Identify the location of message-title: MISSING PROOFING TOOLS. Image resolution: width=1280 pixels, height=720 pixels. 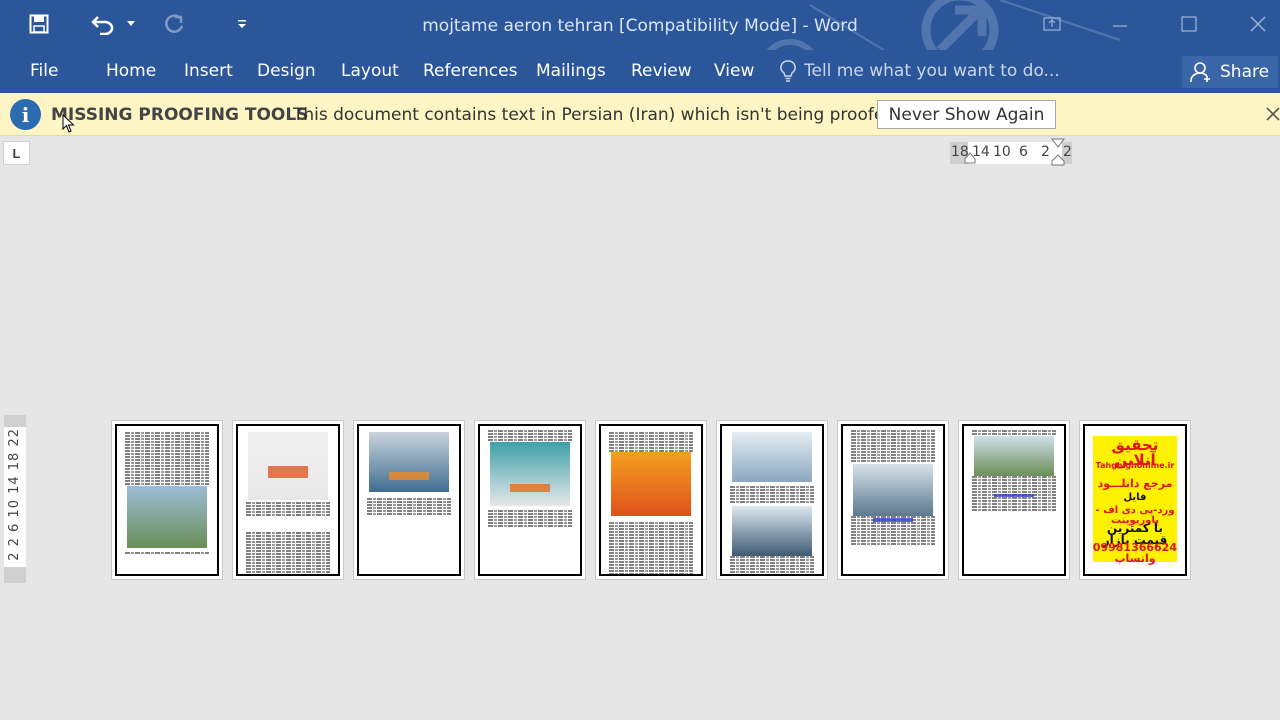
(180, 115).